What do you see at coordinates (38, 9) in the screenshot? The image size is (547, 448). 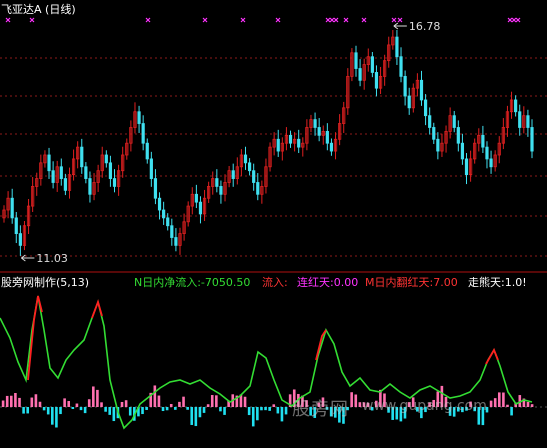 I see `page-title: 飞亚达A (日线)` at bounding box center [38, 9].